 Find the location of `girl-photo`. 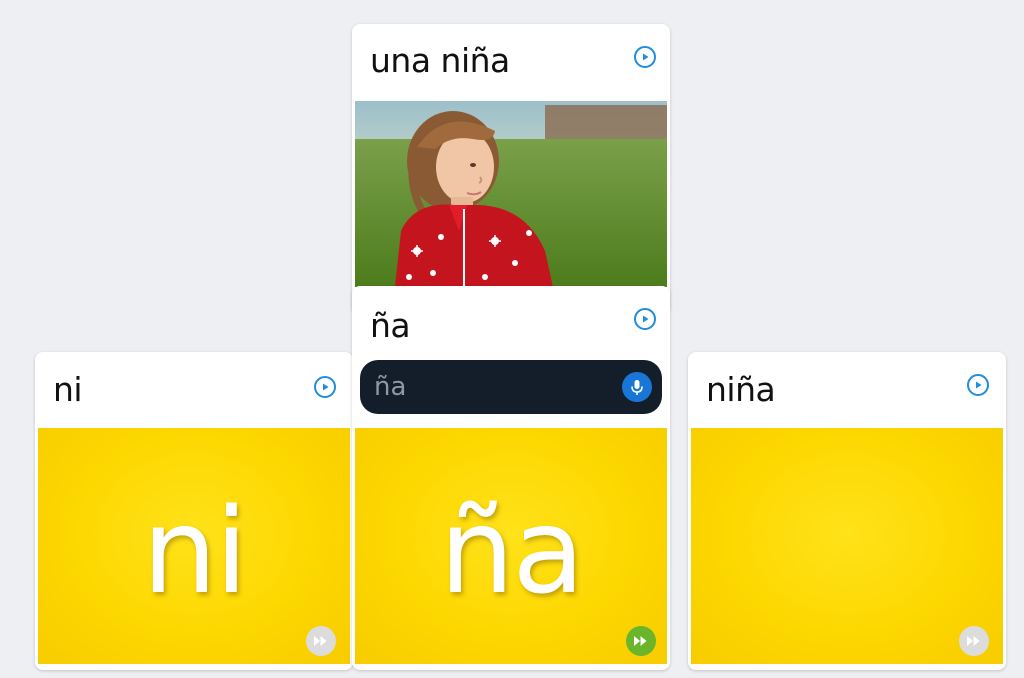

girl-photo is located at coordinates (511, 194).